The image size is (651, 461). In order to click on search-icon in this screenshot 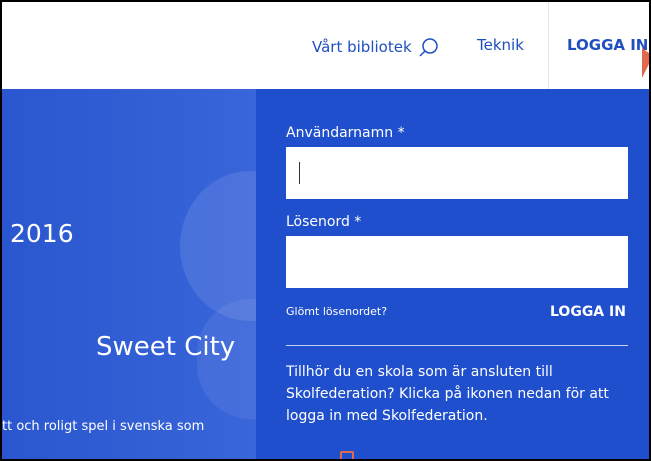, I will do `click(428, 47)`.